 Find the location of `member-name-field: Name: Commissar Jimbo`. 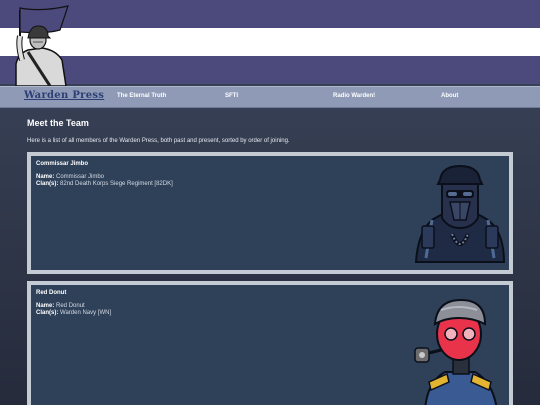

member-name-field: Name: Commissar Jimbo is located at coordinates (70, 177).